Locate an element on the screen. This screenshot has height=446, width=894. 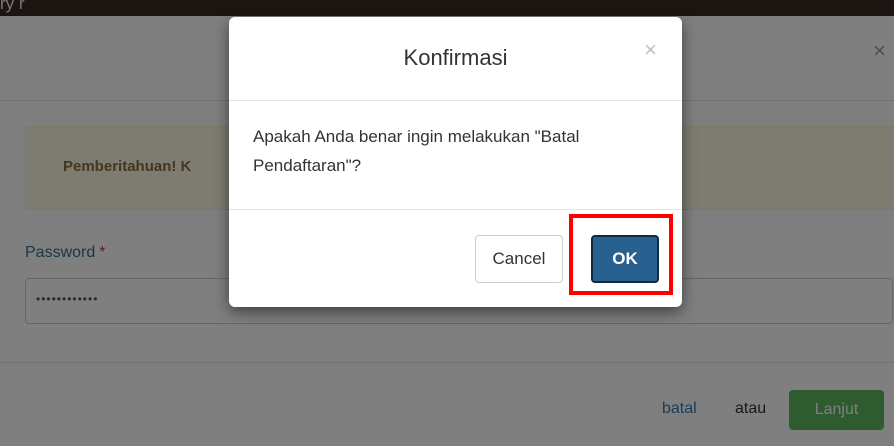
confirm-dialog-header: Konfirmasi × is located at coordinates (455, 59).